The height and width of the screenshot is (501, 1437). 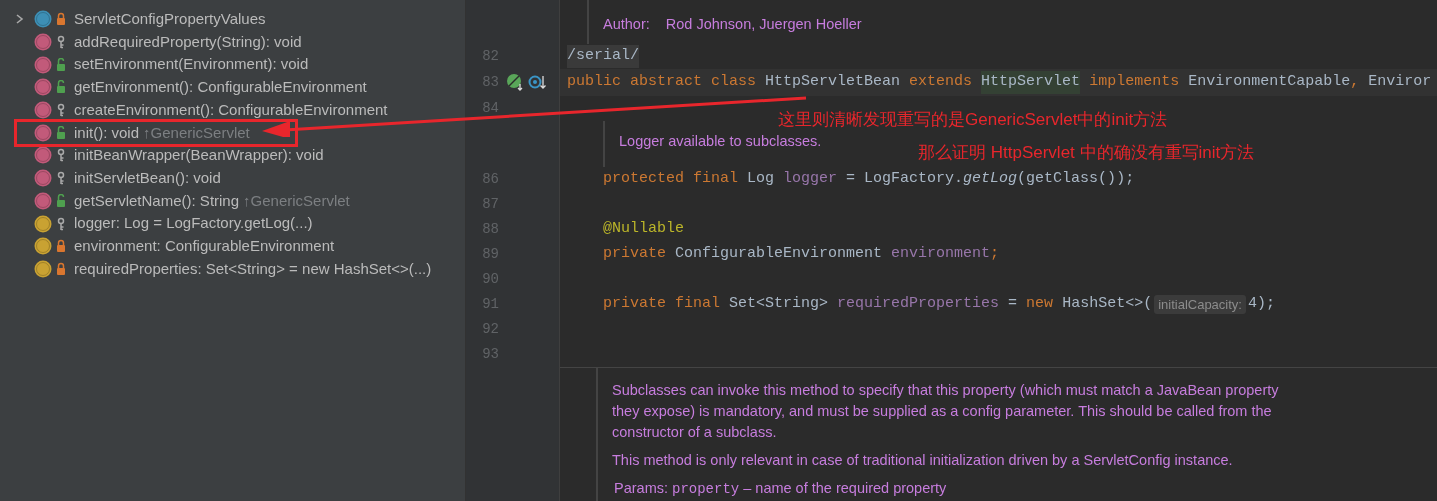 What do you see at coordinates (999, 82) in the screenshot?
I see `code-line: public abstract class HttpServletBean extends HttpServlet implements EnvironmentCapable, Enviror` at bounding box center [999, 82].